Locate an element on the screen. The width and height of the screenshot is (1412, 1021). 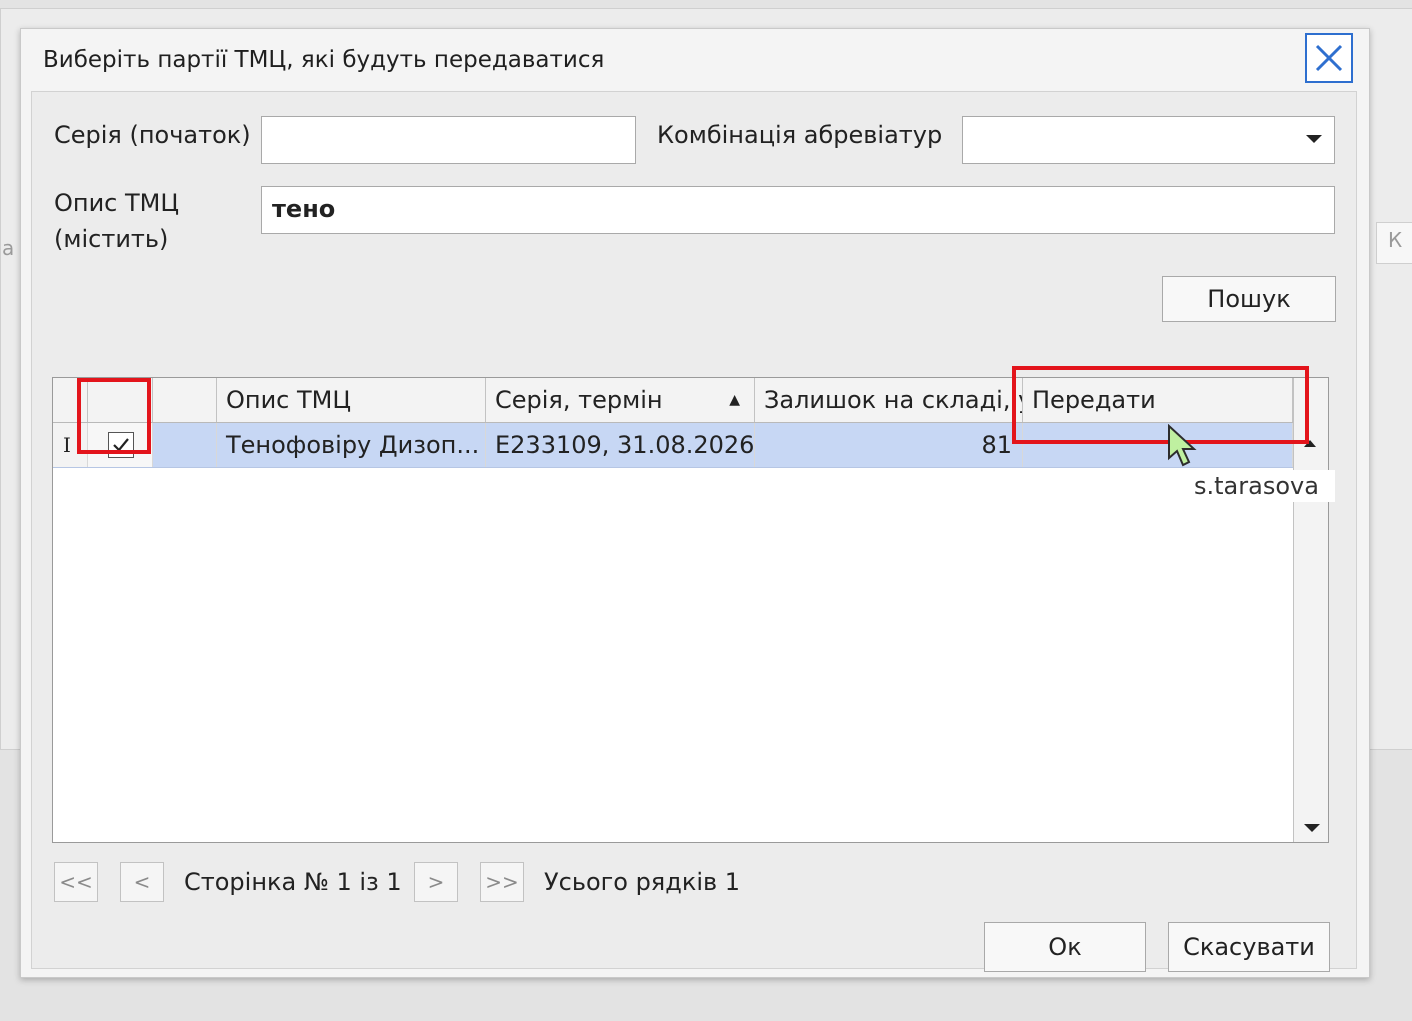
dropdown-arrow-icon is located at coordinates (1314, 139).